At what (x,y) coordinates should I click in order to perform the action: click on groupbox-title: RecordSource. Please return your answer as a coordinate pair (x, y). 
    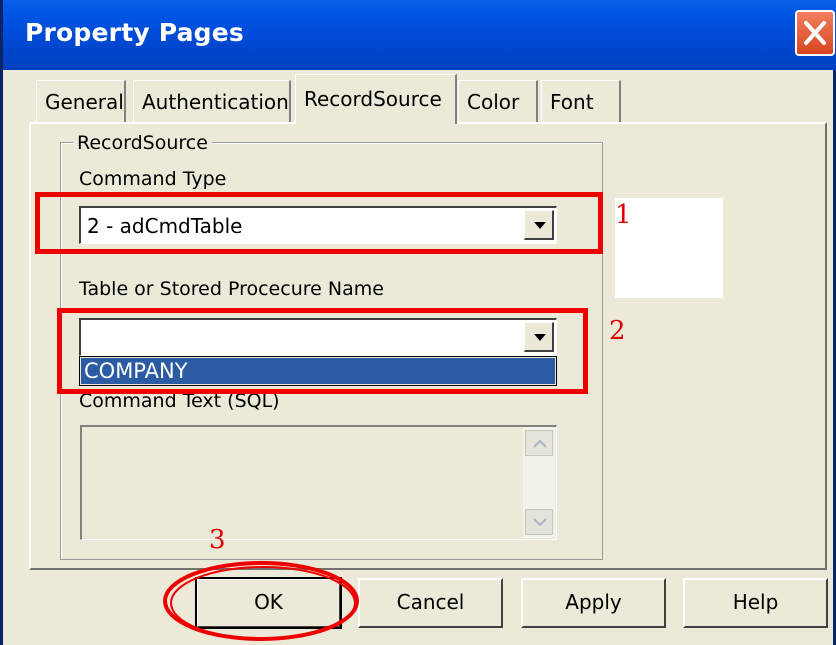
    Looking at the image, I should click on (142, 143).